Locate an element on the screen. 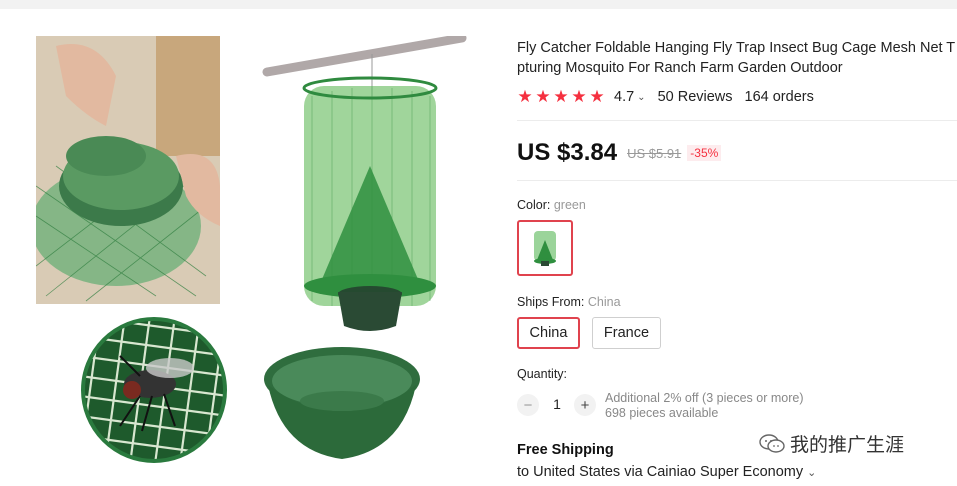  color-label-line: Color: green is located at coordinates (551, 205).